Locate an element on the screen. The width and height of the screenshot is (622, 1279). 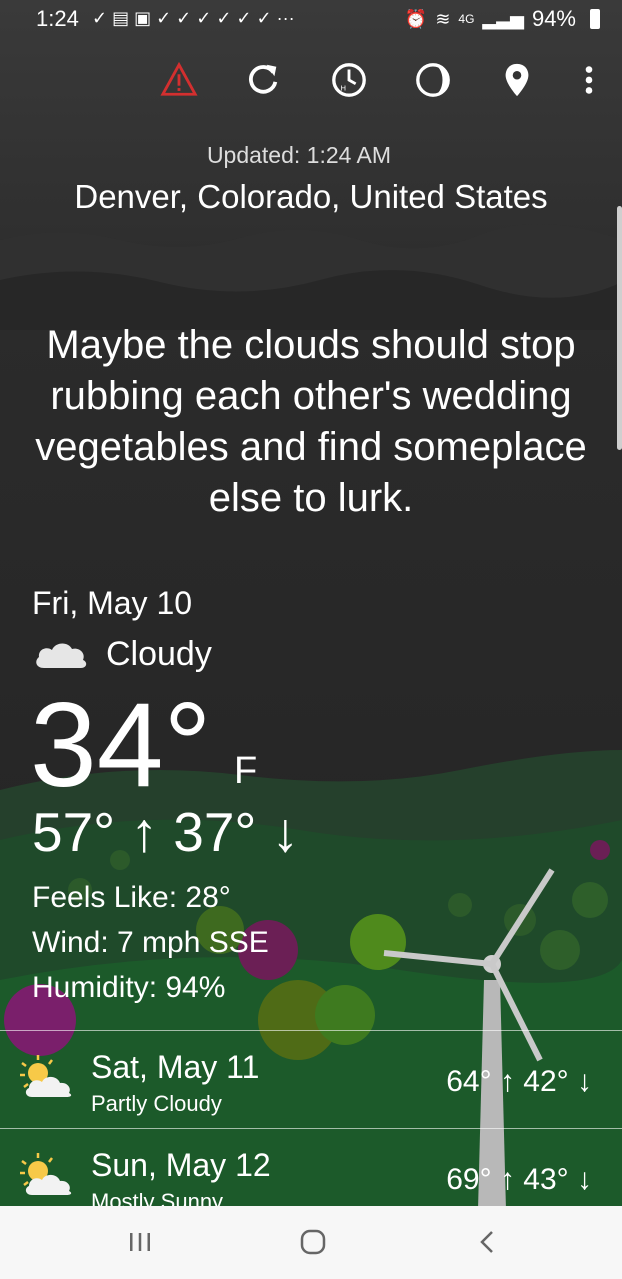
recents-icon is located at coordinates (140, 1242).